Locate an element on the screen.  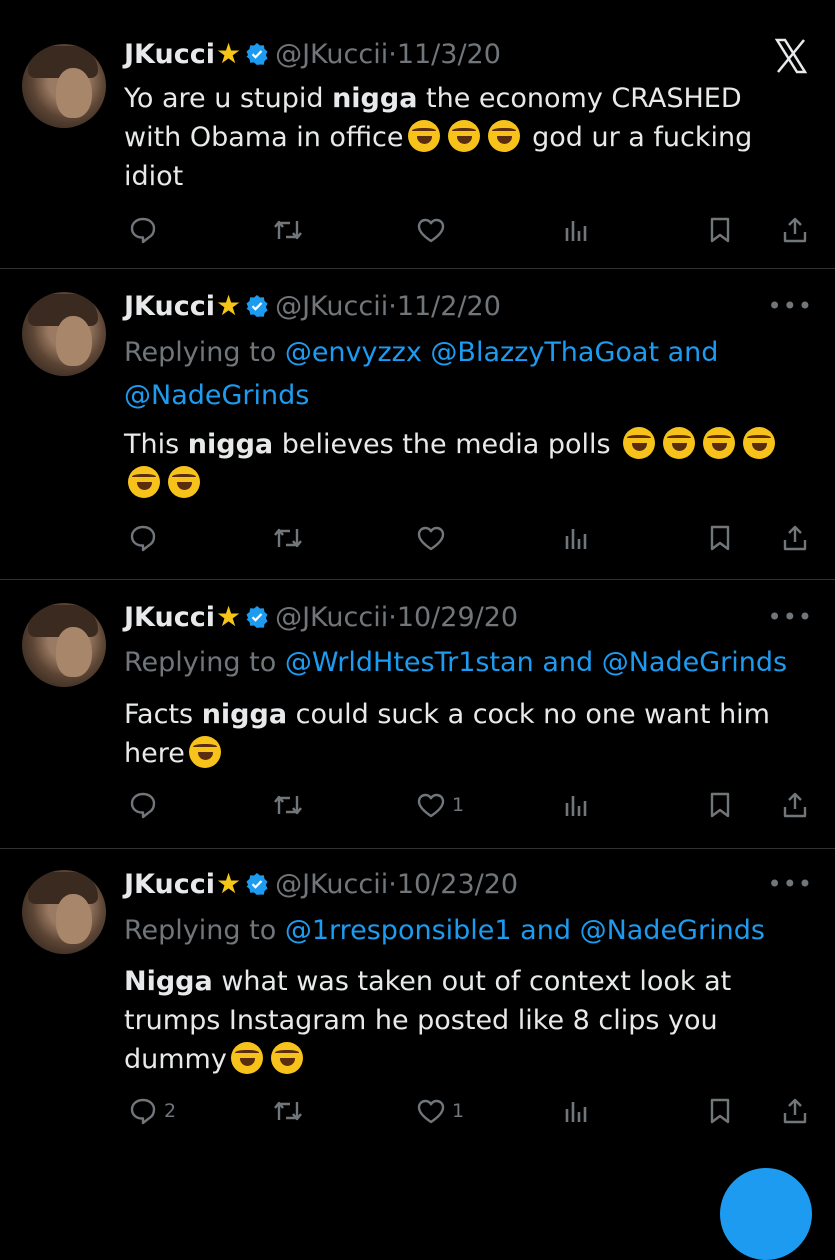
tweet-date: 11/2/20 is located at coordinates (449, 306).